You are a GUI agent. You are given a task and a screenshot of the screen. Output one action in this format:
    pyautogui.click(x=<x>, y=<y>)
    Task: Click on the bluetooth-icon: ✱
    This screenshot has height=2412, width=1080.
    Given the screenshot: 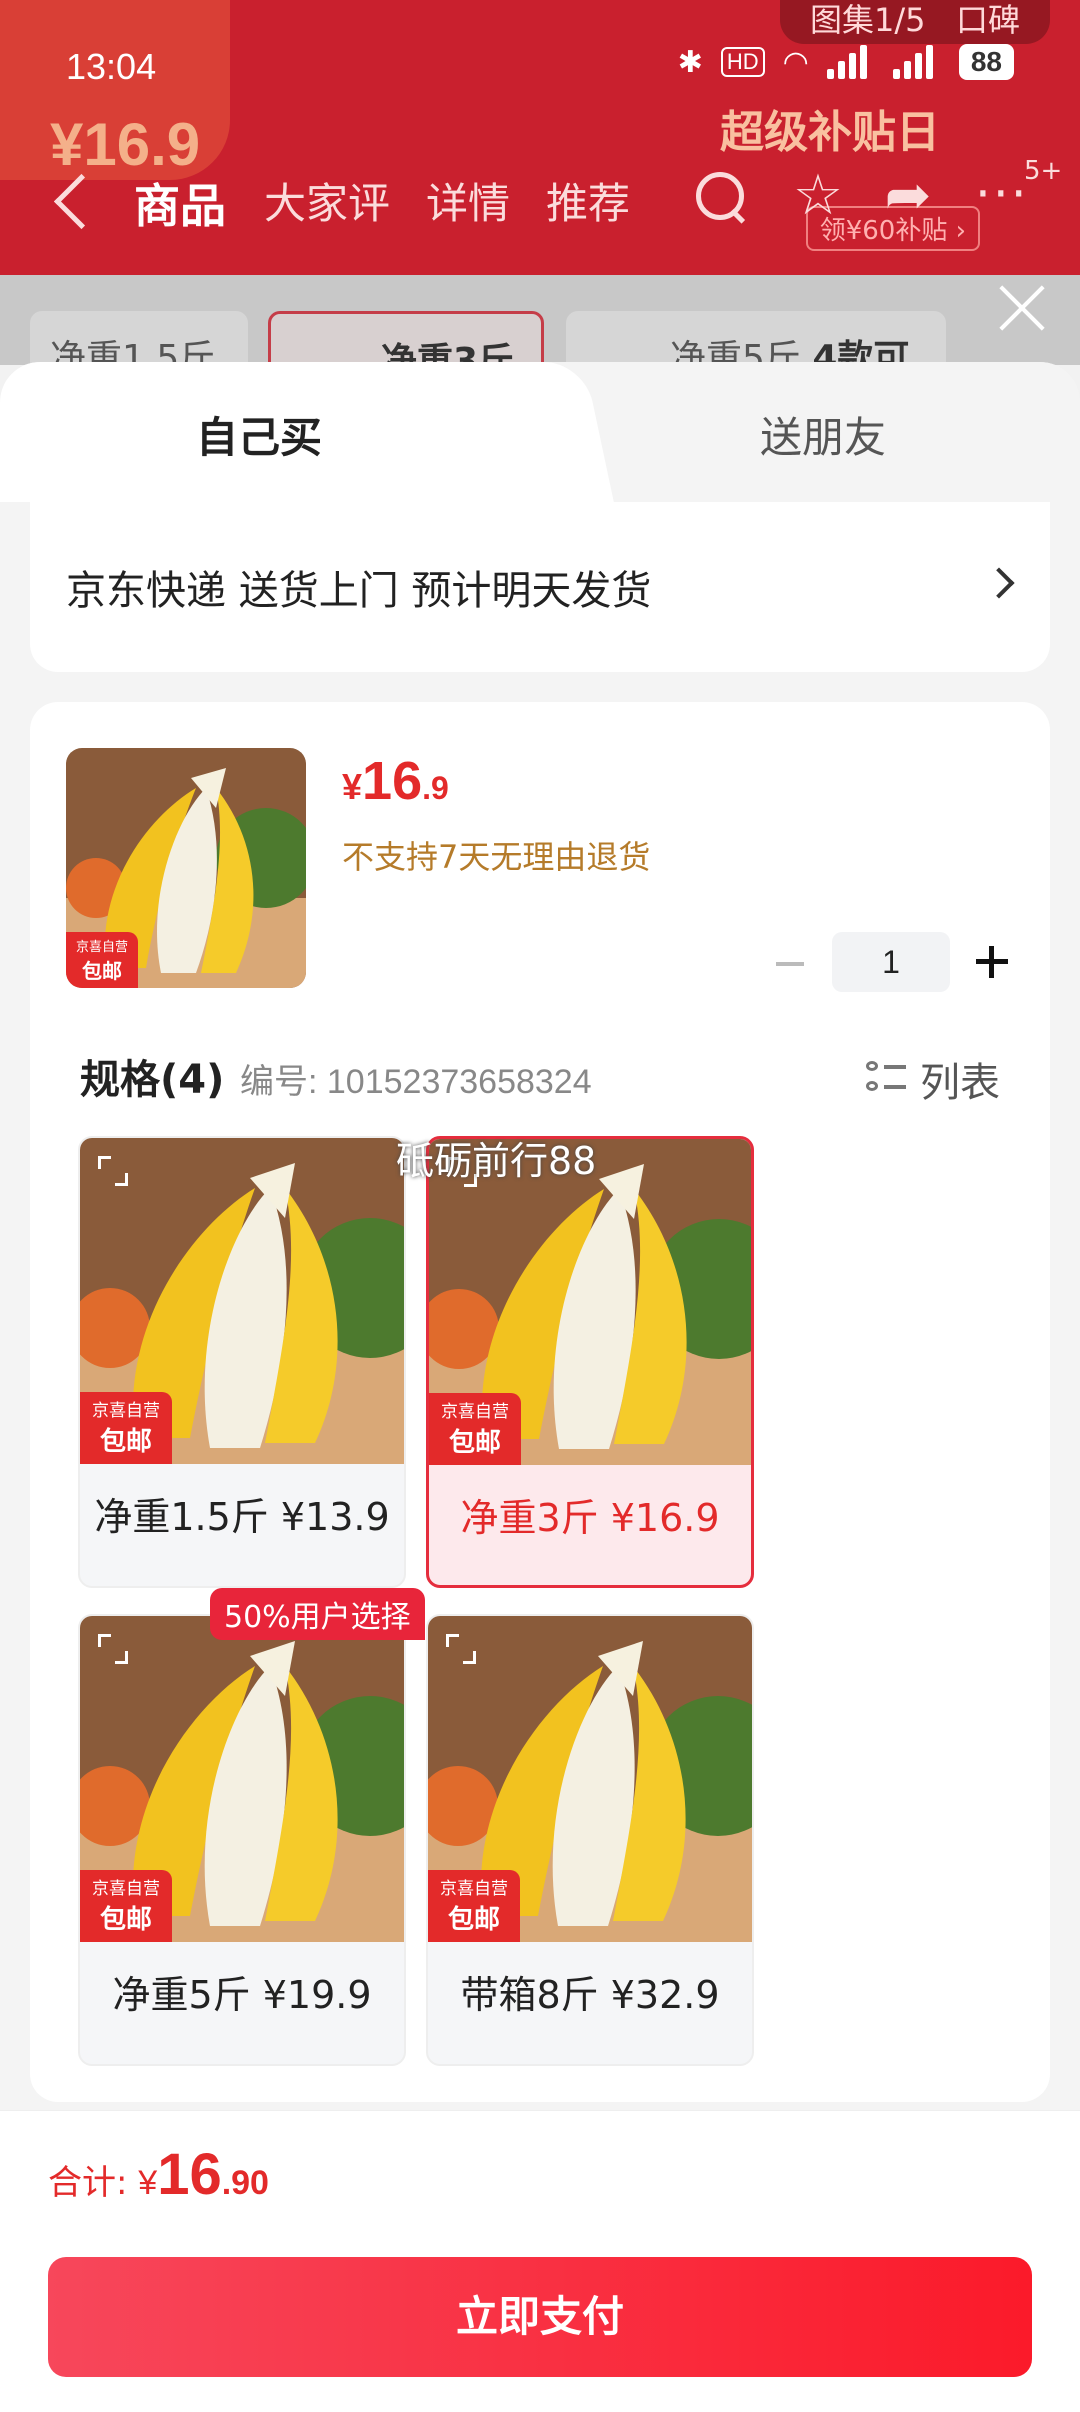 What is the action you would take?
    pyautogui.click(x=690, y=62)
    